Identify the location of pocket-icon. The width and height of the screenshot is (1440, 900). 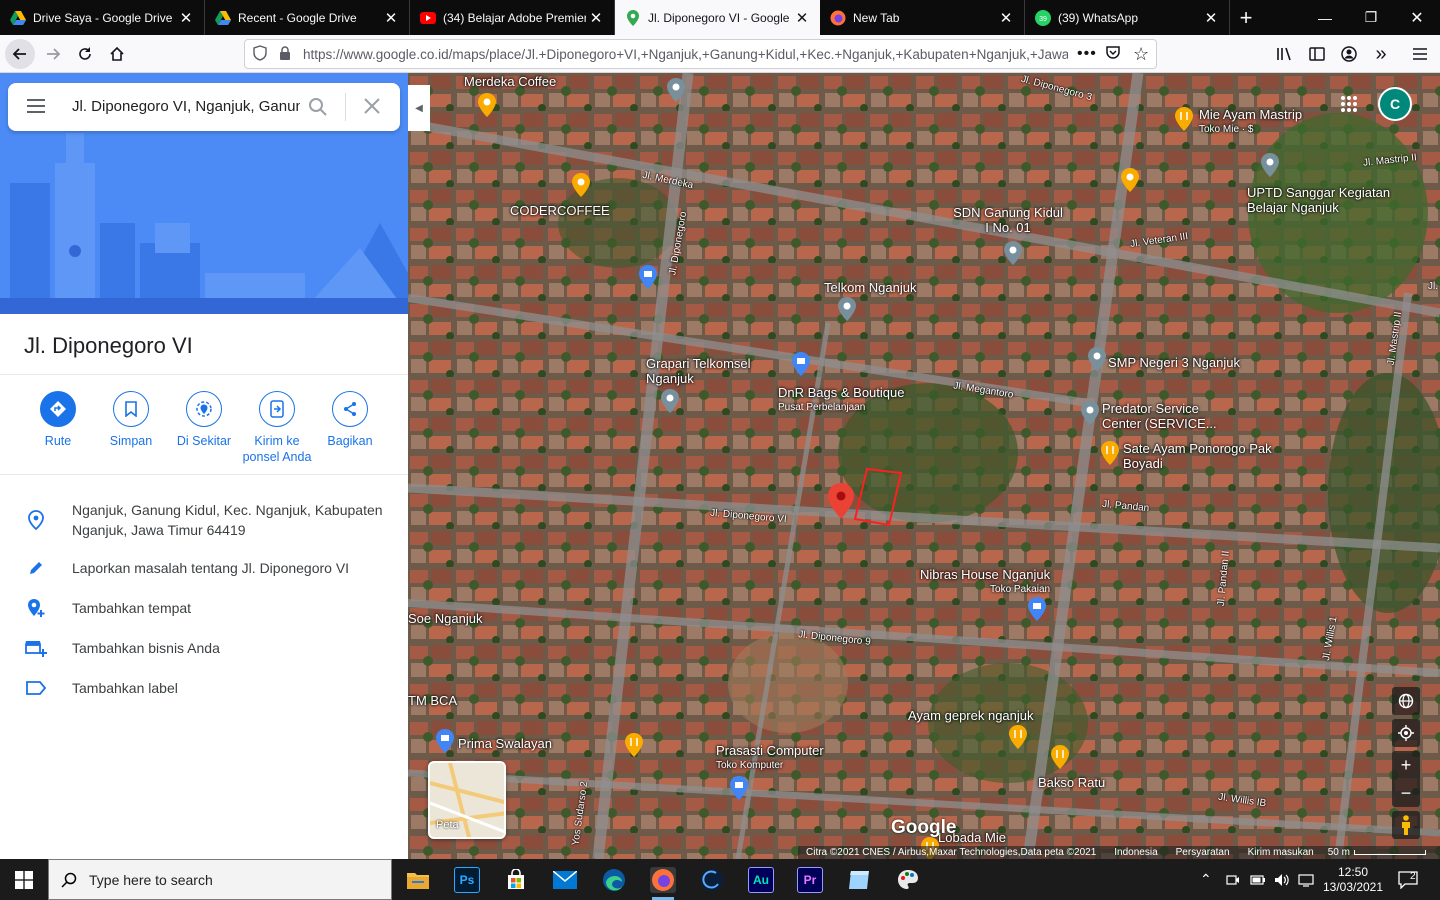
(1113, 54).